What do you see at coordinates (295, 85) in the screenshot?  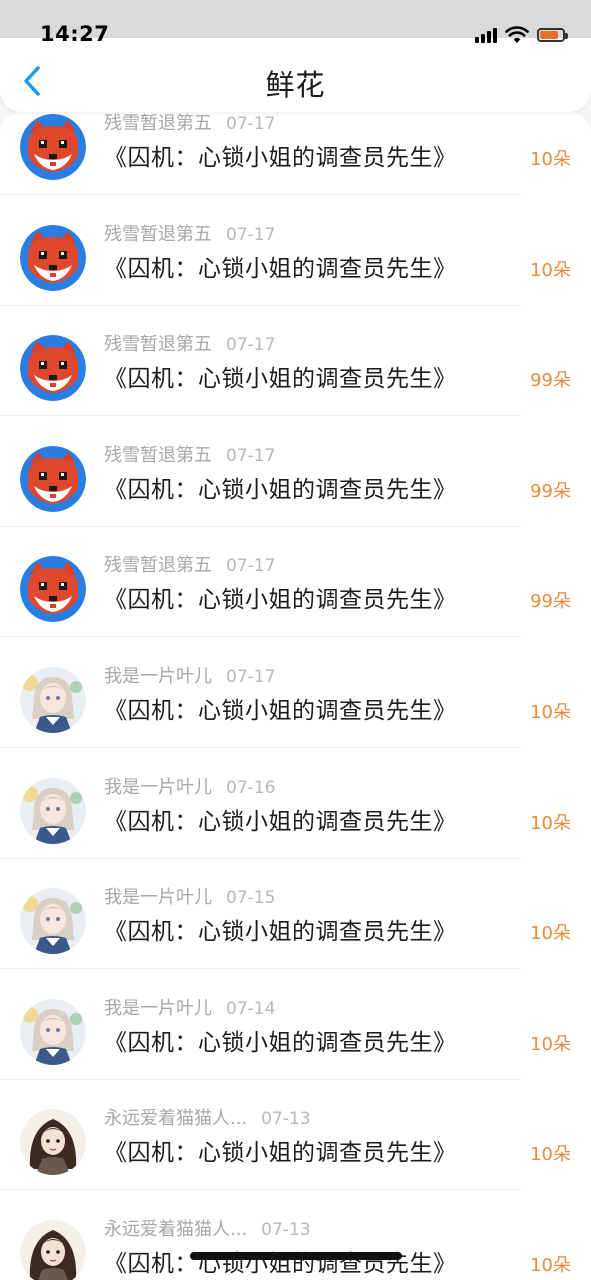 I see `page-title: 鲜花` at bounding box center [295, 85].